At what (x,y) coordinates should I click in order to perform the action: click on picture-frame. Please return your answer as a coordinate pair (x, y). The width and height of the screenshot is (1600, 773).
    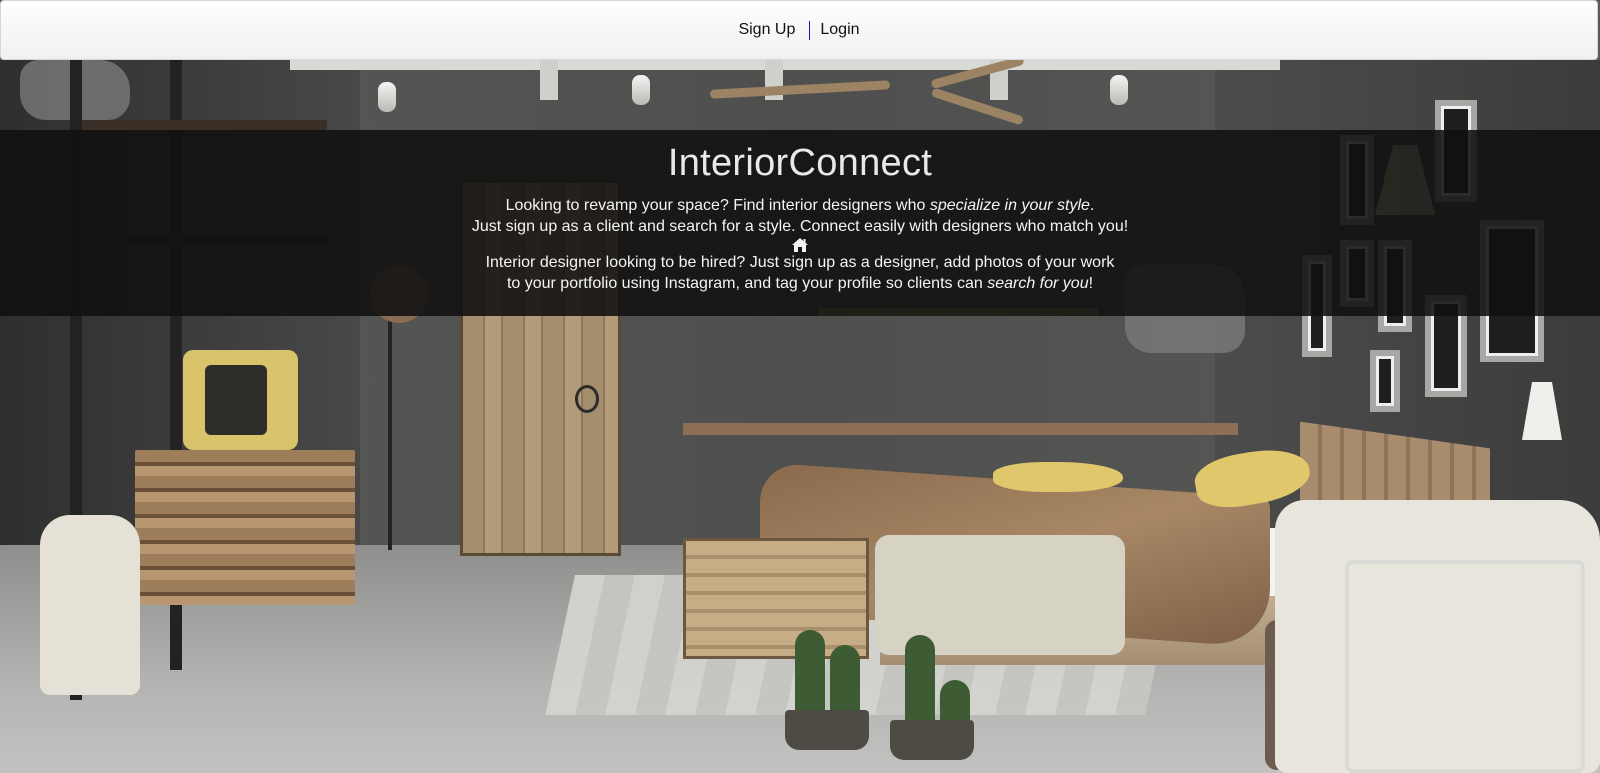
    Looking at the image, I should click on (1385, 381).